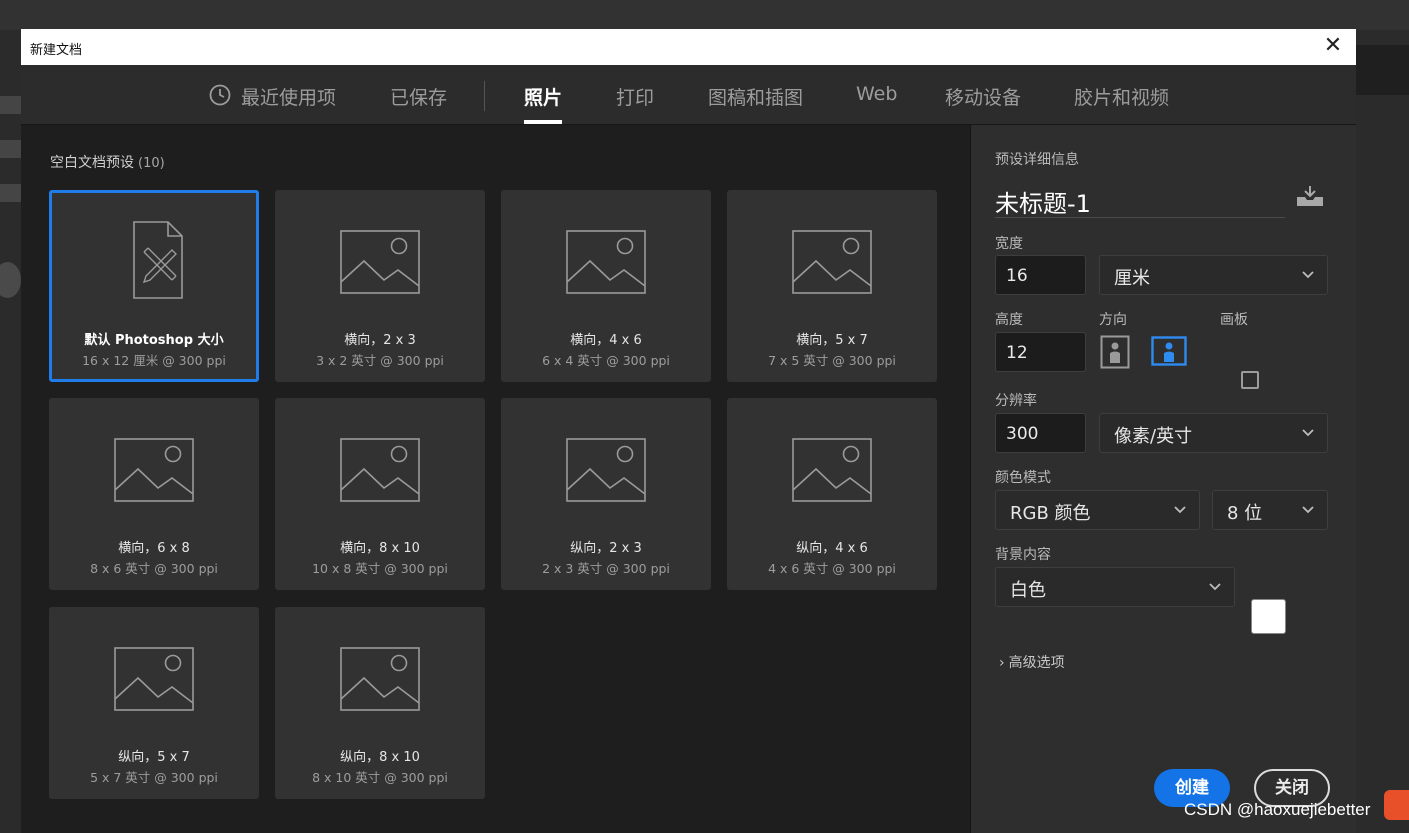  Describe the element at coordinates (606, 360) in the screenshot. I see `preset-desc: 6 x 4 英寸 @ 300 ppi` at that location.